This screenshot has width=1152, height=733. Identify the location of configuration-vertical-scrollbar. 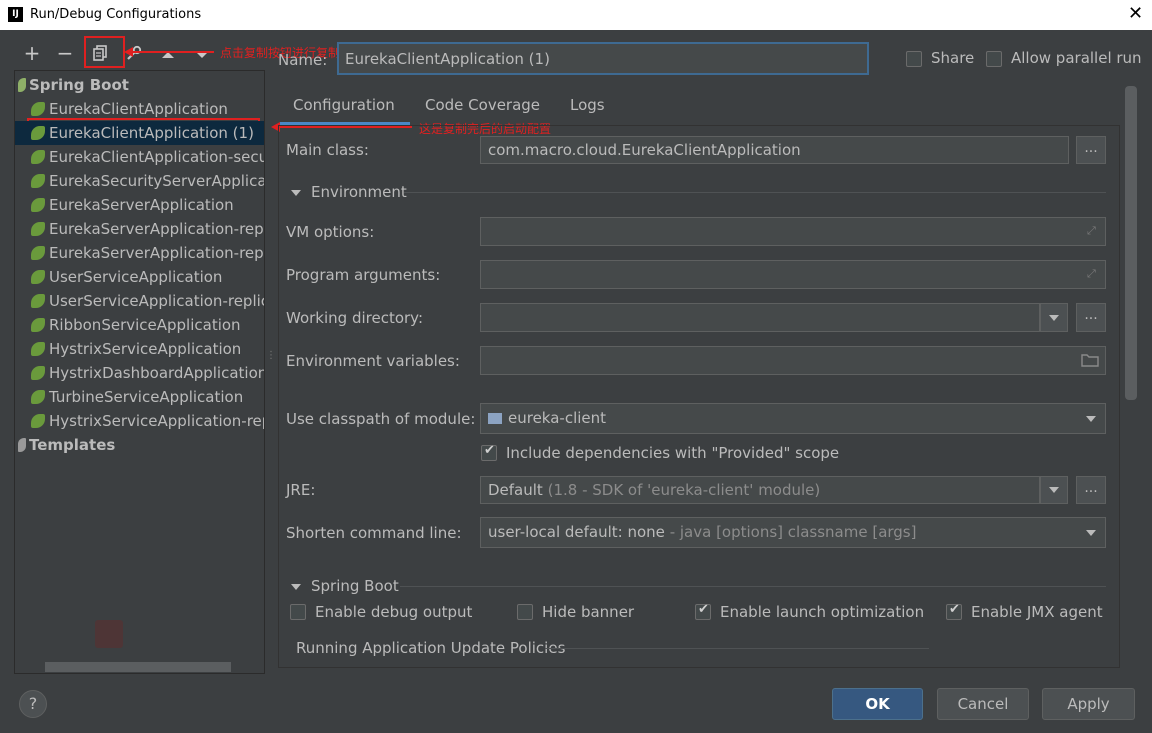
(1131, 243).